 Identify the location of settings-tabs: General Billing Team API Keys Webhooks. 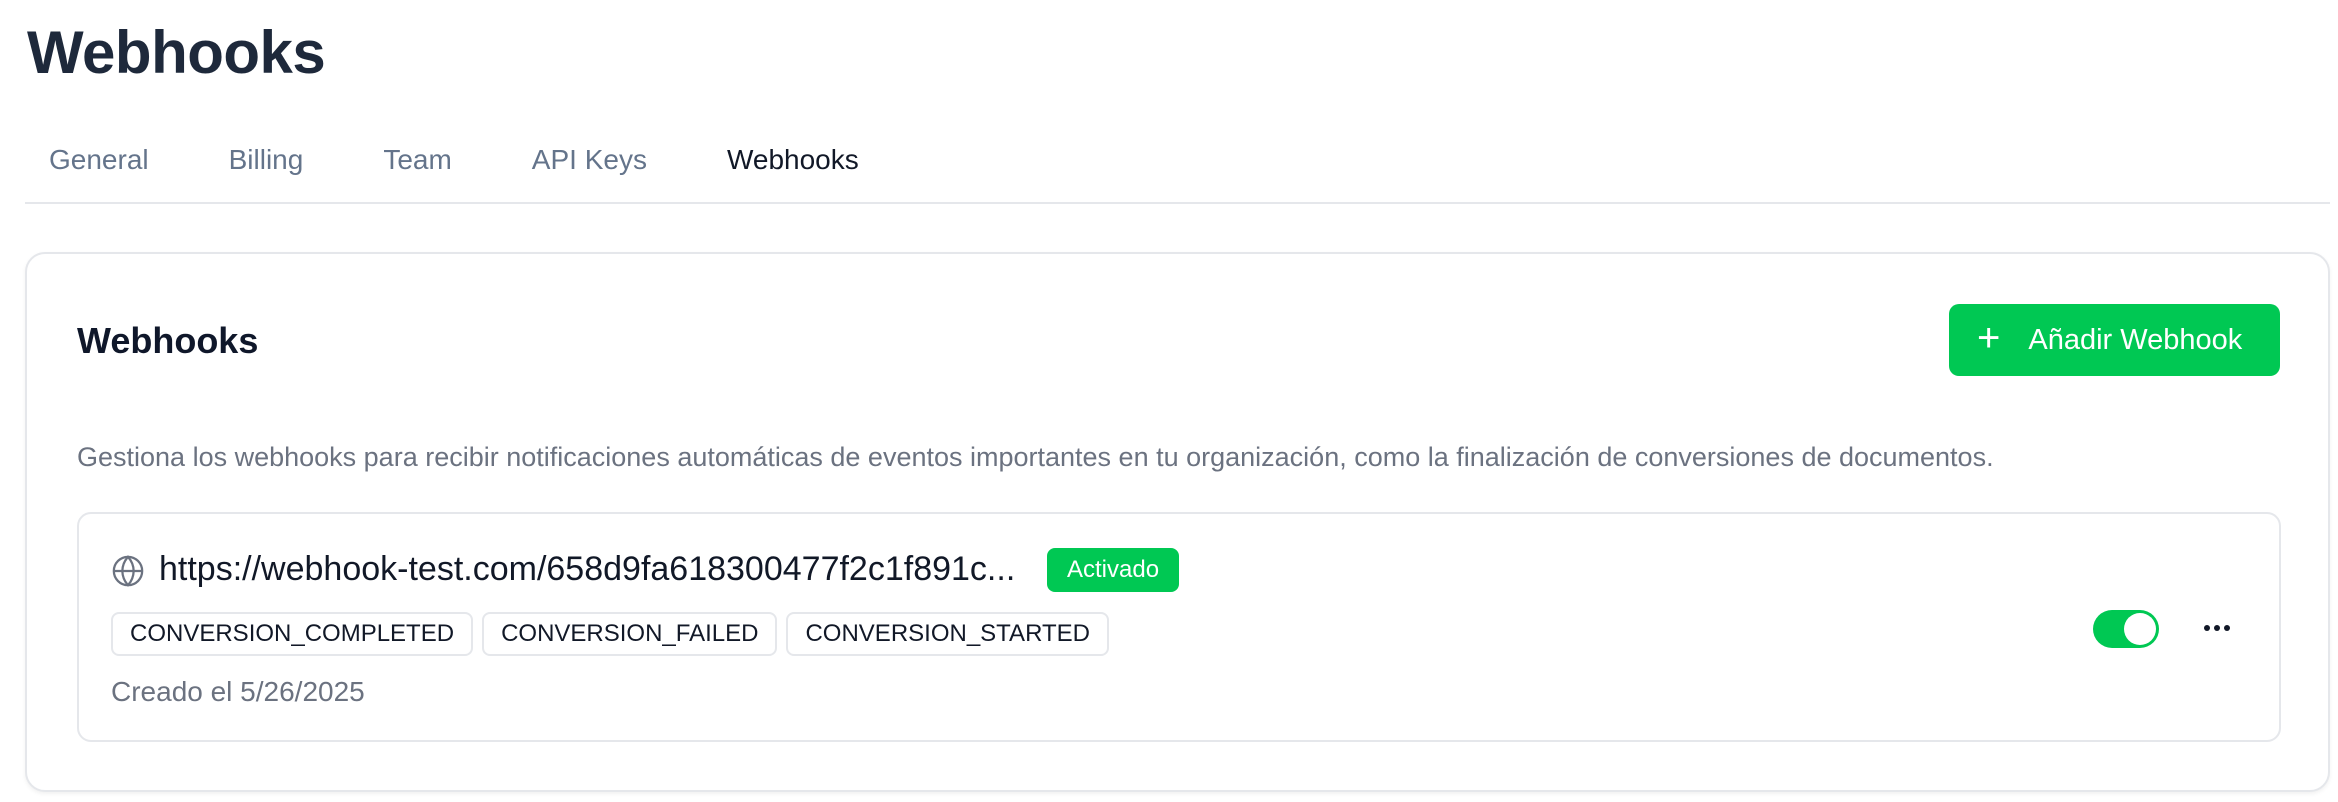
(1177, 167).